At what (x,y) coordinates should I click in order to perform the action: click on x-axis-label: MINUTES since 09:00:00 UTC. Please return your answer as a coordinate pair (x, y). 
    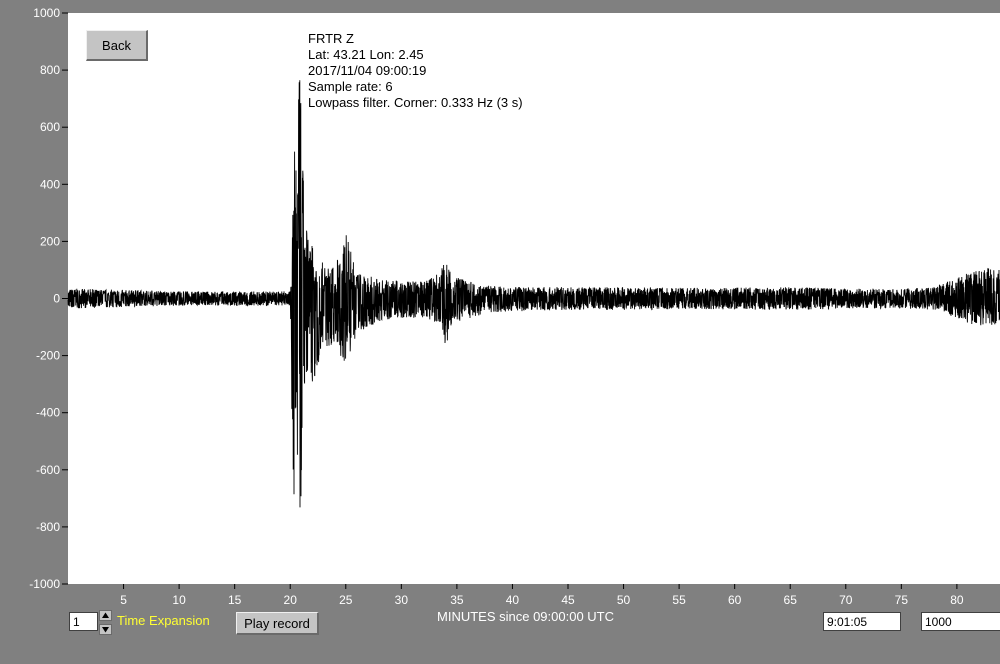
    Looking at the image, I should click on (526, 616).